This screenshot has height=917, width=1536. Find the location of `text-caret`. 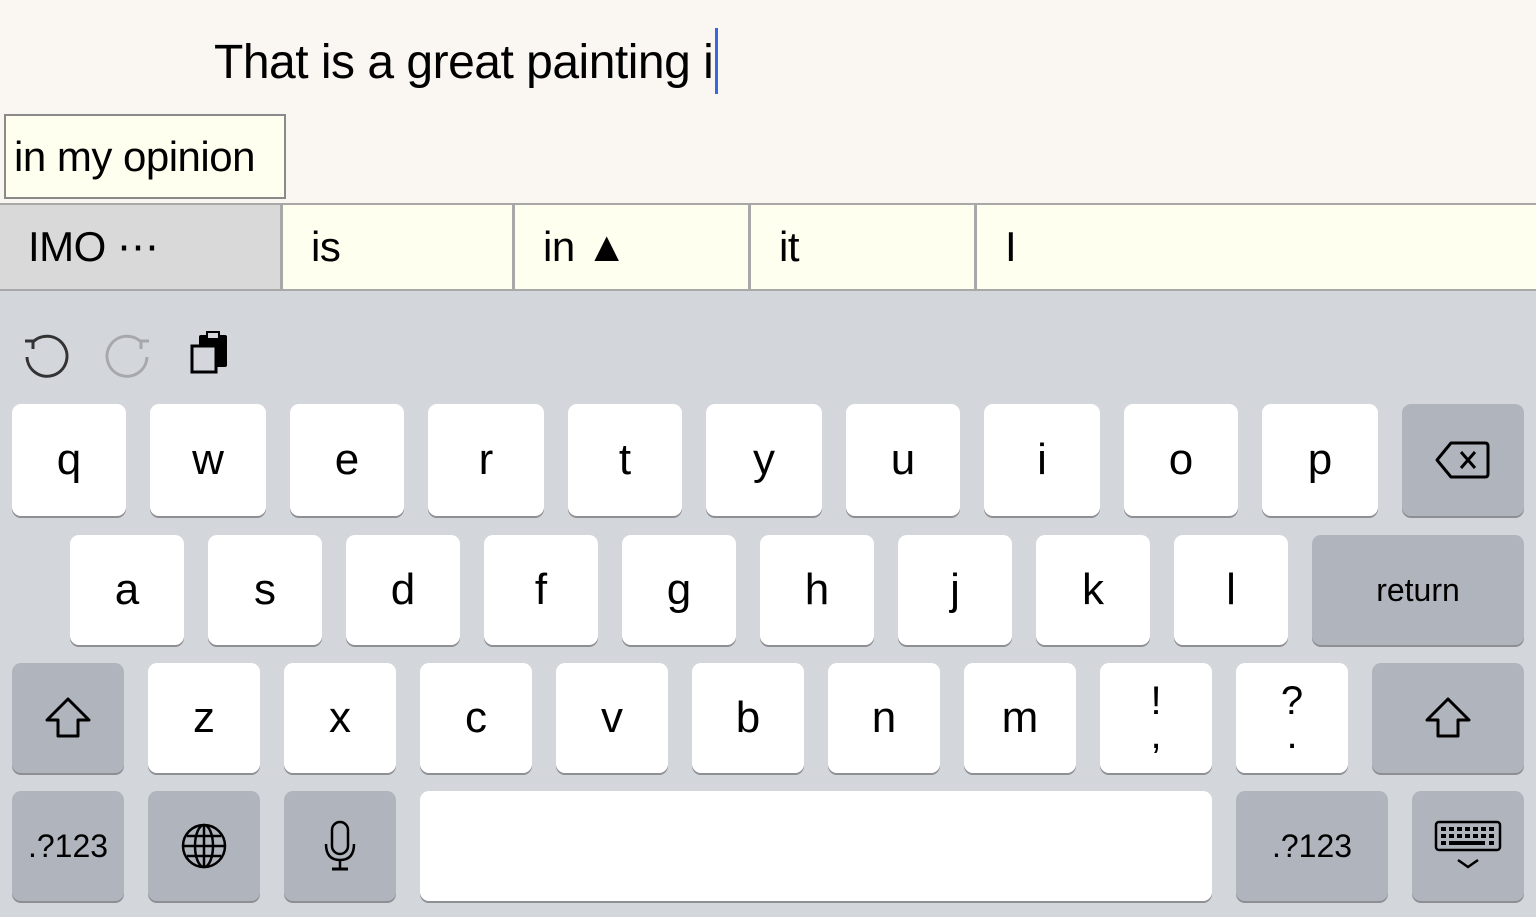

text-caret is located at coordinates (717, 61).